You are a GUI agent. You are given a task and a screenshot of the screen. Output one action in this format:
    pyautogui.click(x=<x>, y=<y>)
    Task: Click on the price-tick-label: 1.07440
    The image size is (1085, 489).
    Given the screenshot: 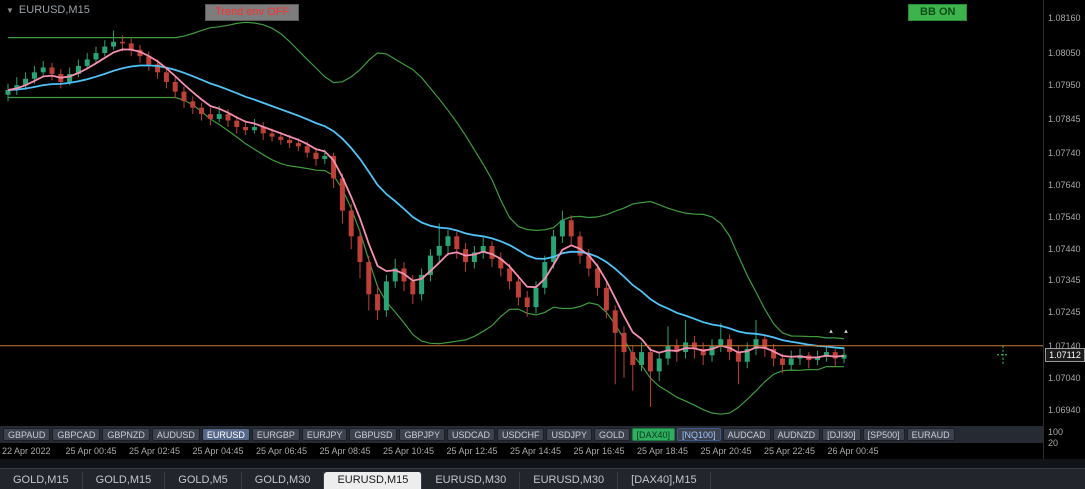 What is the action you would take?
    pyautogui.click(x=1064, y=249)
    